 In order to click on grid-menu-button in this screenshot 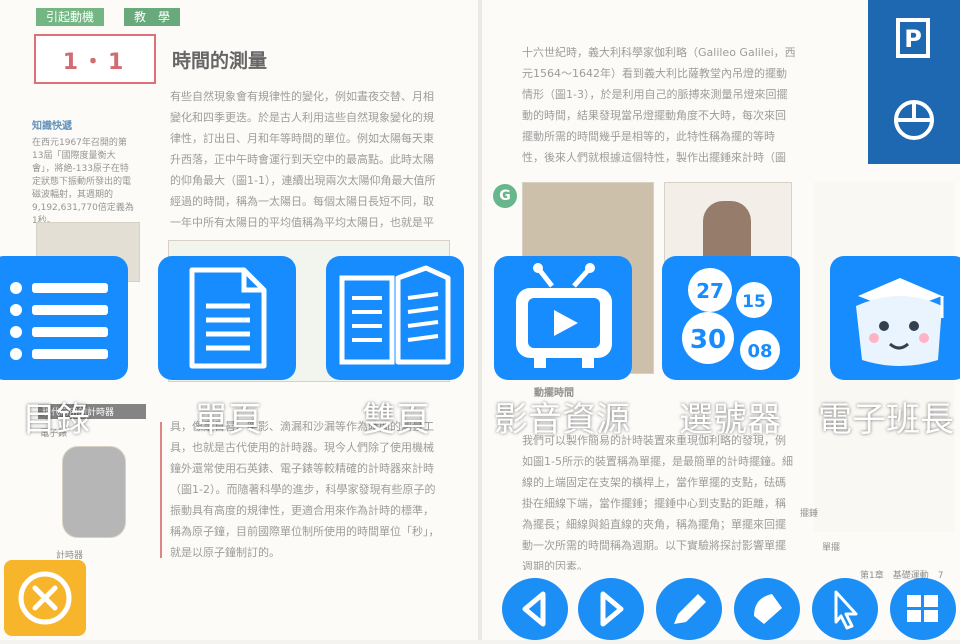, I will do `click(923, 609)`.